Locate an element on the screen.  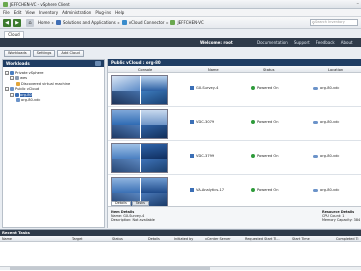
scrollbar-thumb is located at coordinates (110, 268).